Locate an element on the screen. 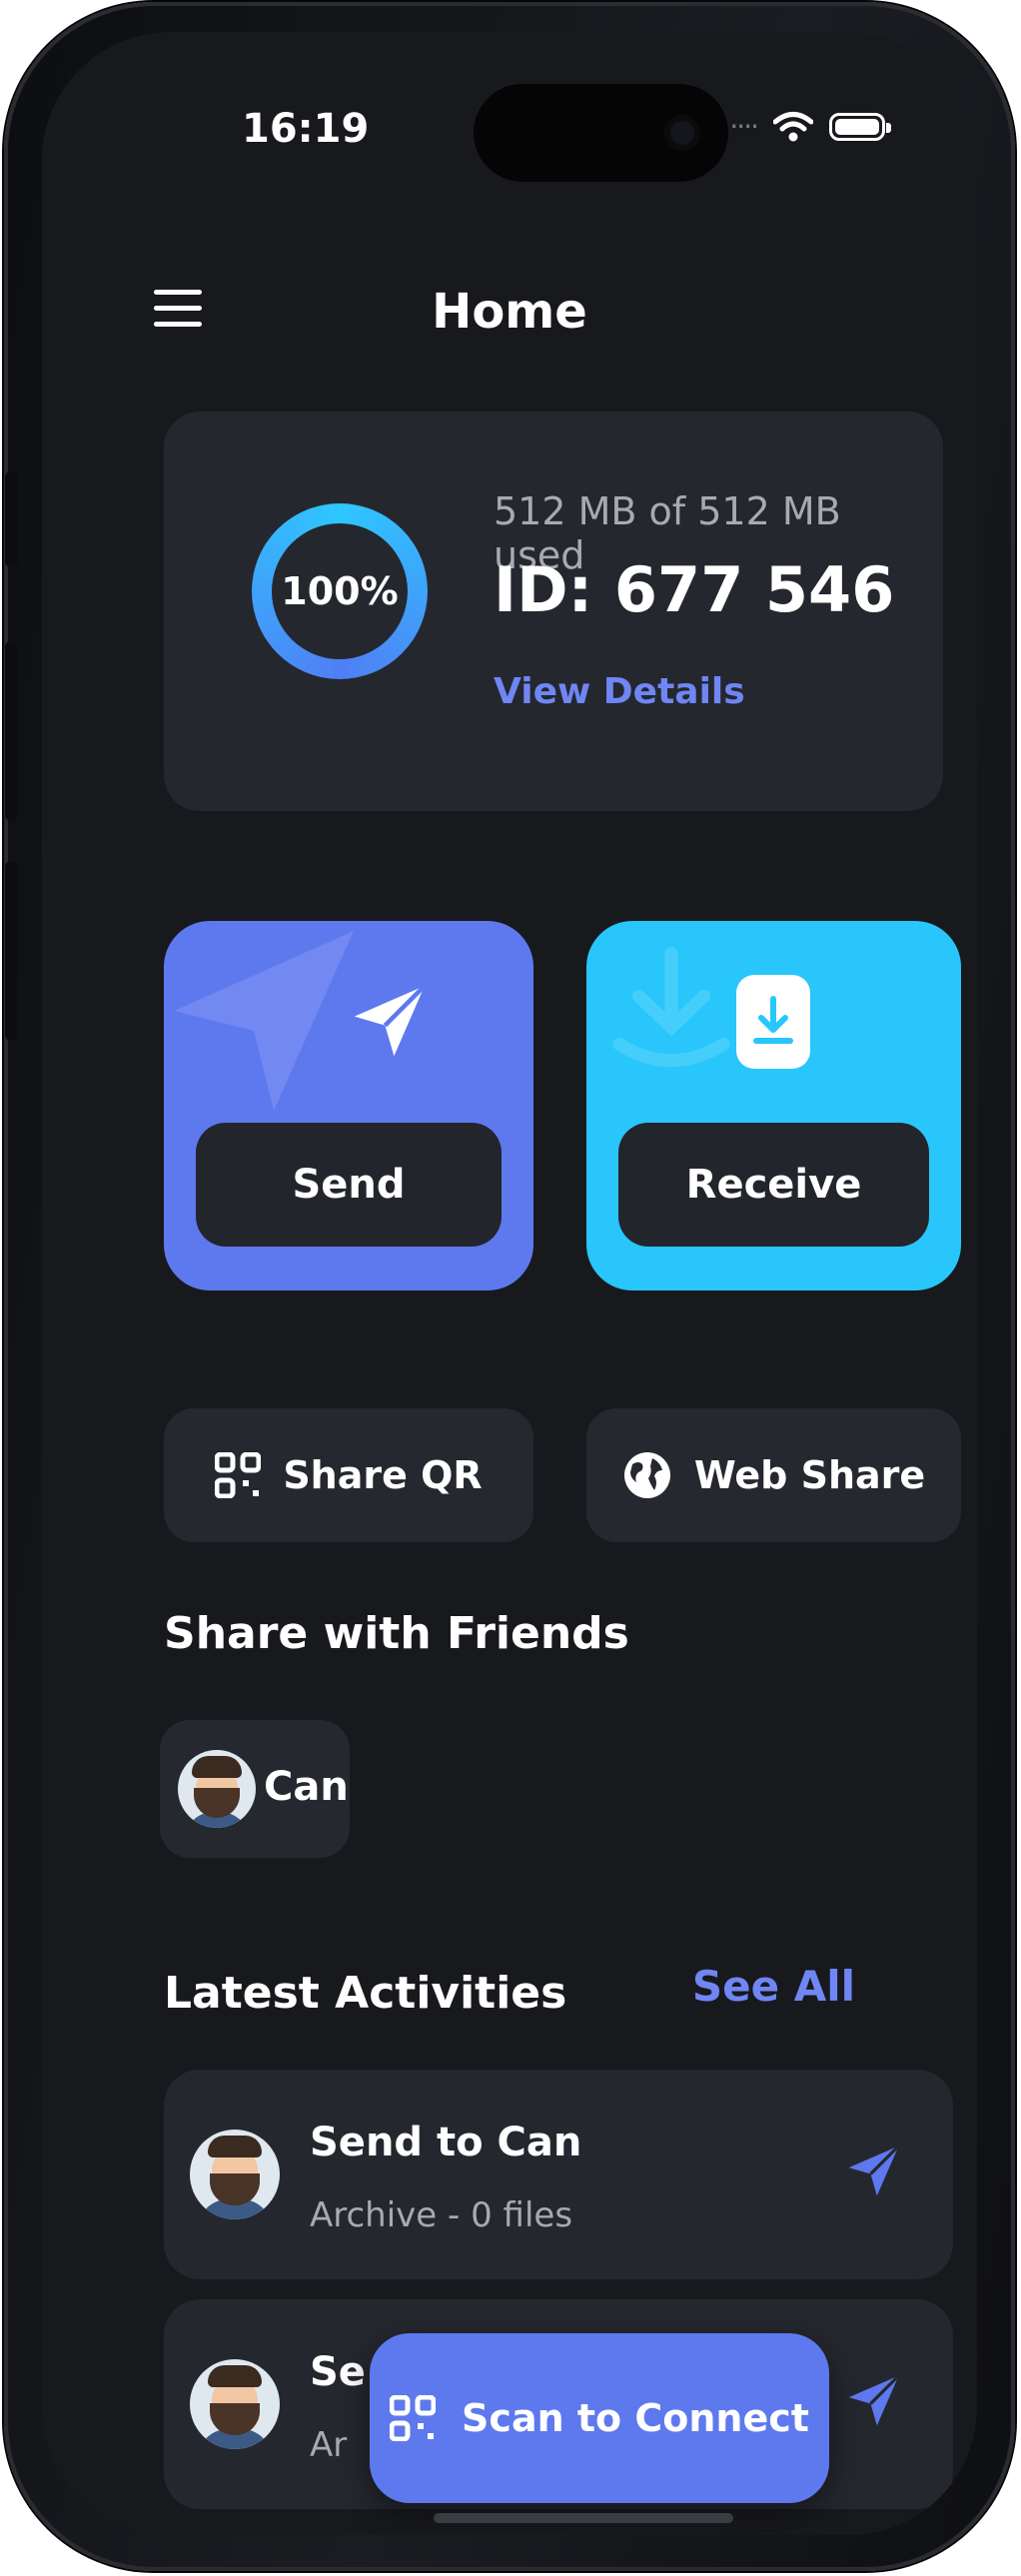 This screenshot has width=1021, height=2576. send-watermark-icon is located at coordinates (264, 1021).